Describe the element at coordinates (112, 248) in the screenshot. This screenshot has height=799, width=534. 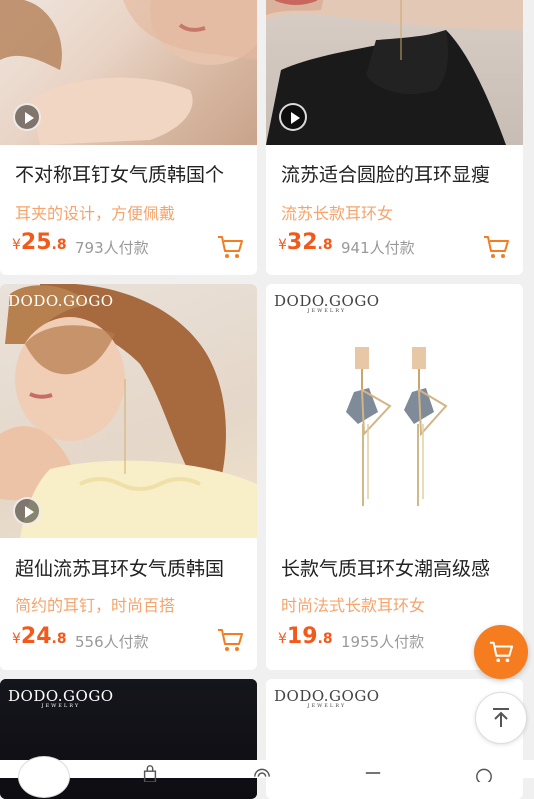
I see `buyer-count: 793人付款` at that location.